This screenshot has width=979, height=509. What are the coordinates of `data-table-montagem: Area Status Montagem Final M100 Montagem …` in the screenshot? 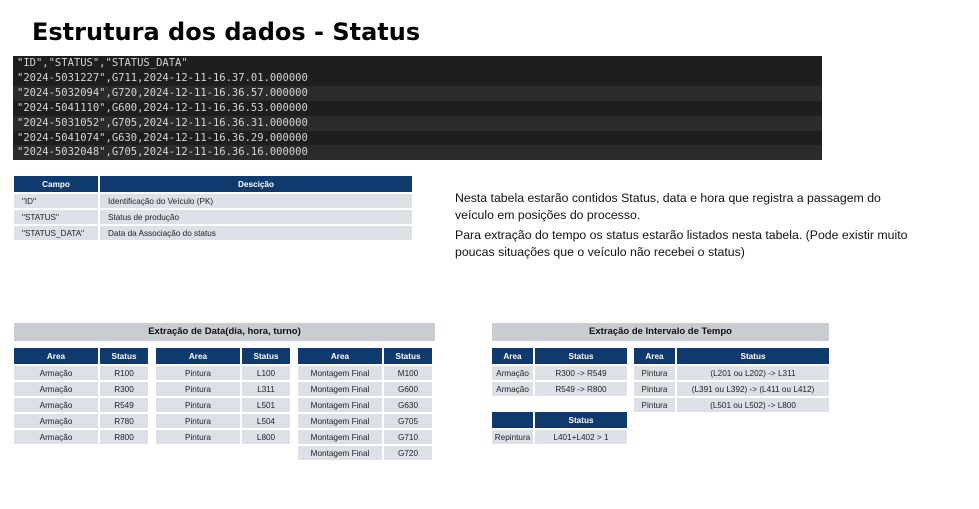 It's located at (365, 404).